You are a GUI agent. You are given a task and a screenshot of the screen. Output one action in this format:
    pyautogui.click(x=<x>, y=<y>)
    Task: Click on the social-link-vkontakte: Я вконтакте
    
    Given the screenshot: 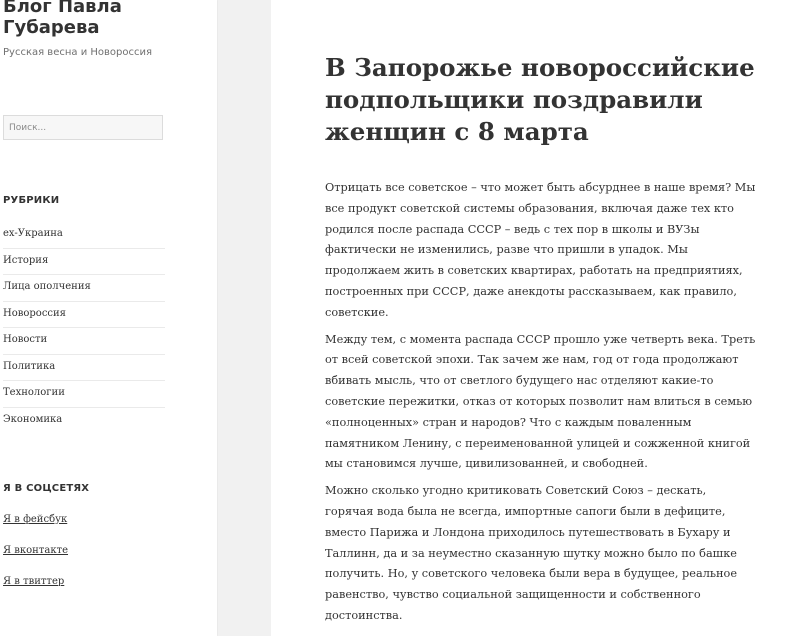 What is the action you would take?
    pyautogui.click(x=35, y=550)
    